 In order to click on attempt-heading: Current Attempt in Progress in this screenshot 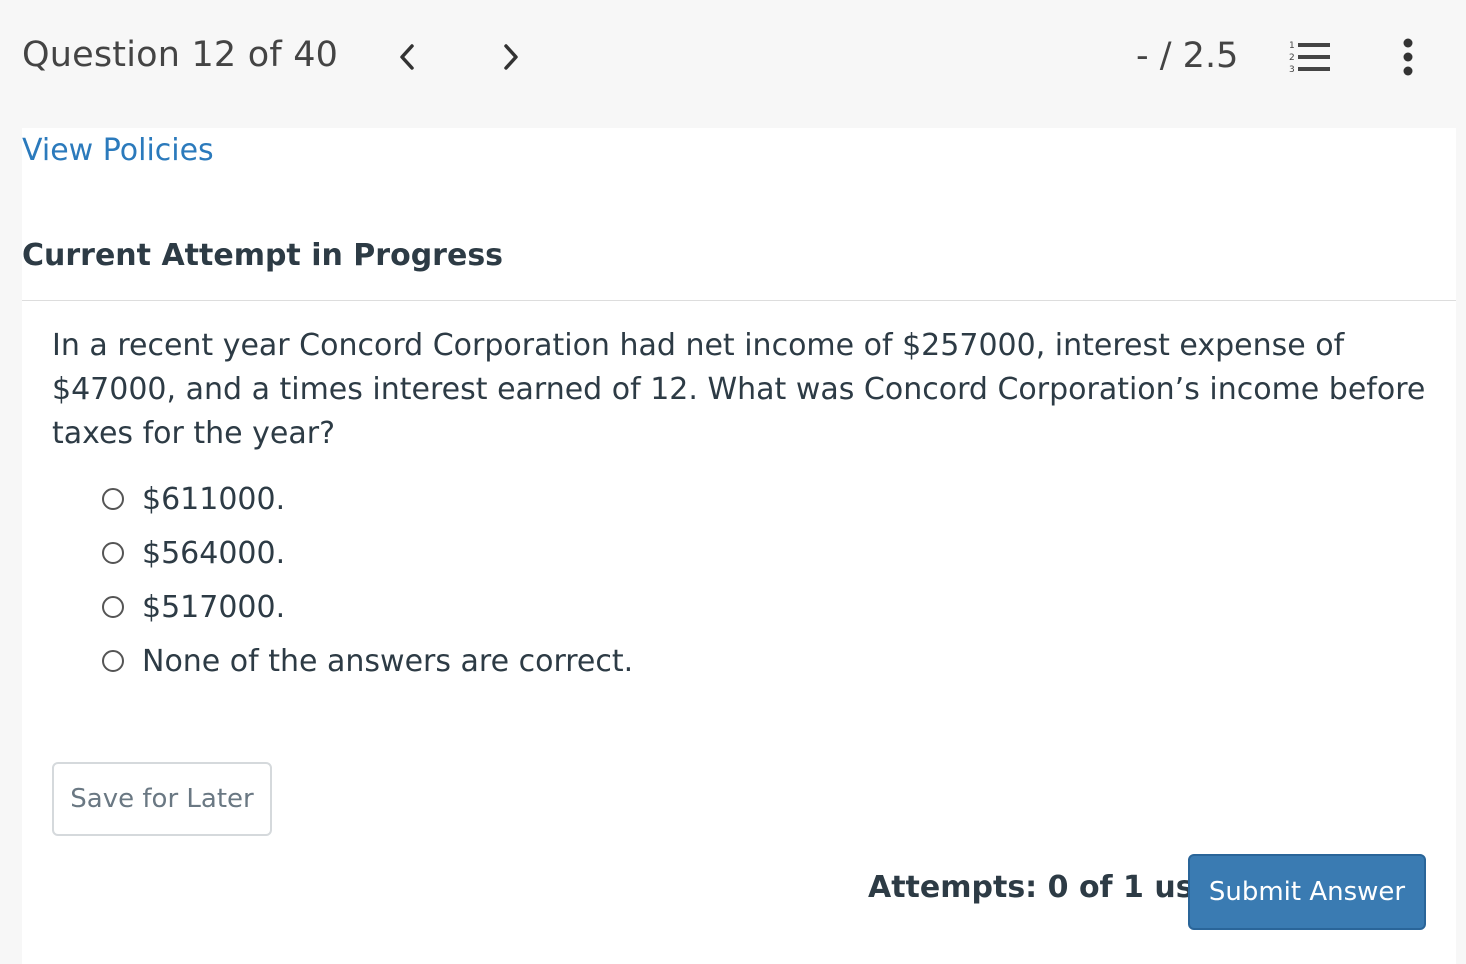, I will do `click(263, 255)`.